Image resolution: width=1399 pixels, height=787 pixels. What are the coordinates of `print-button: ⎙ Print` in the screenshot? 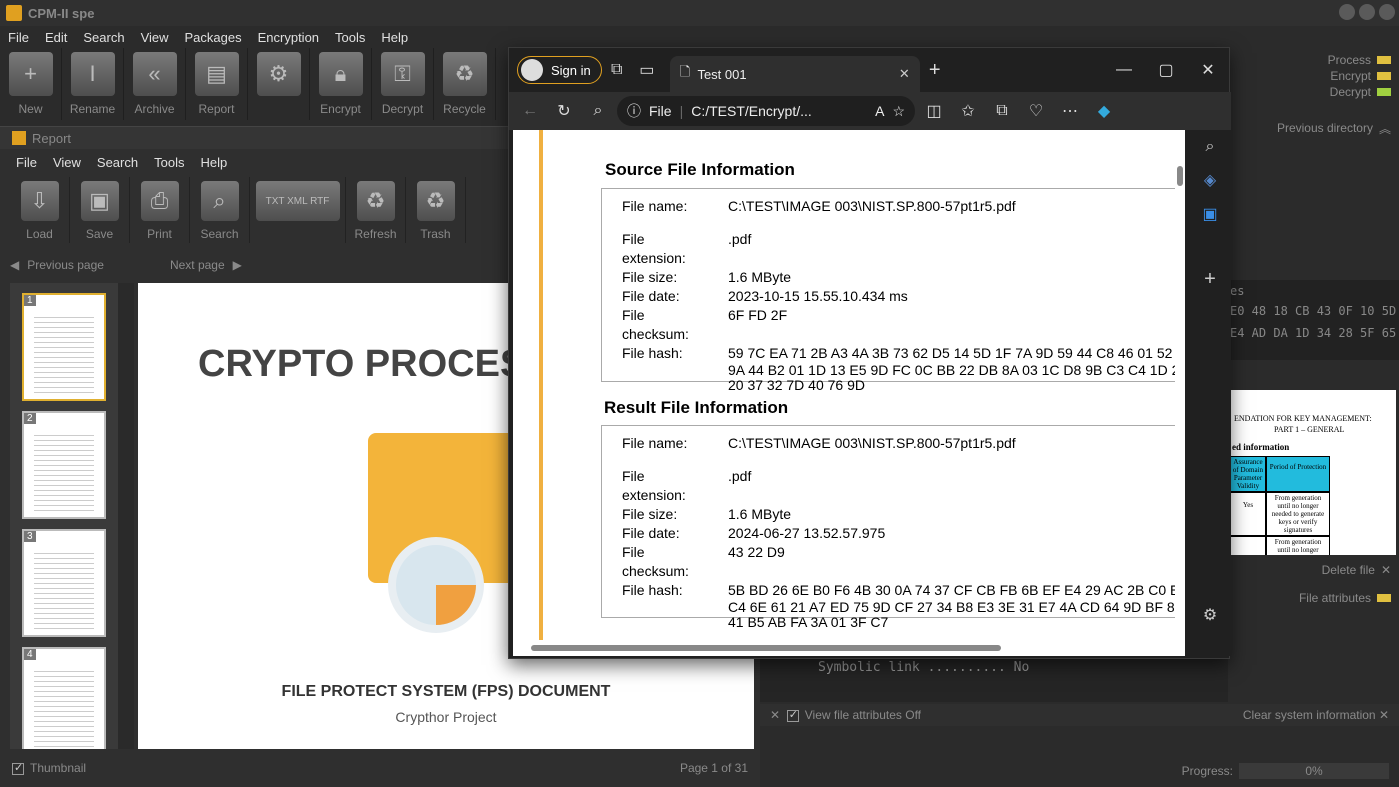 It's located at (160, 210).